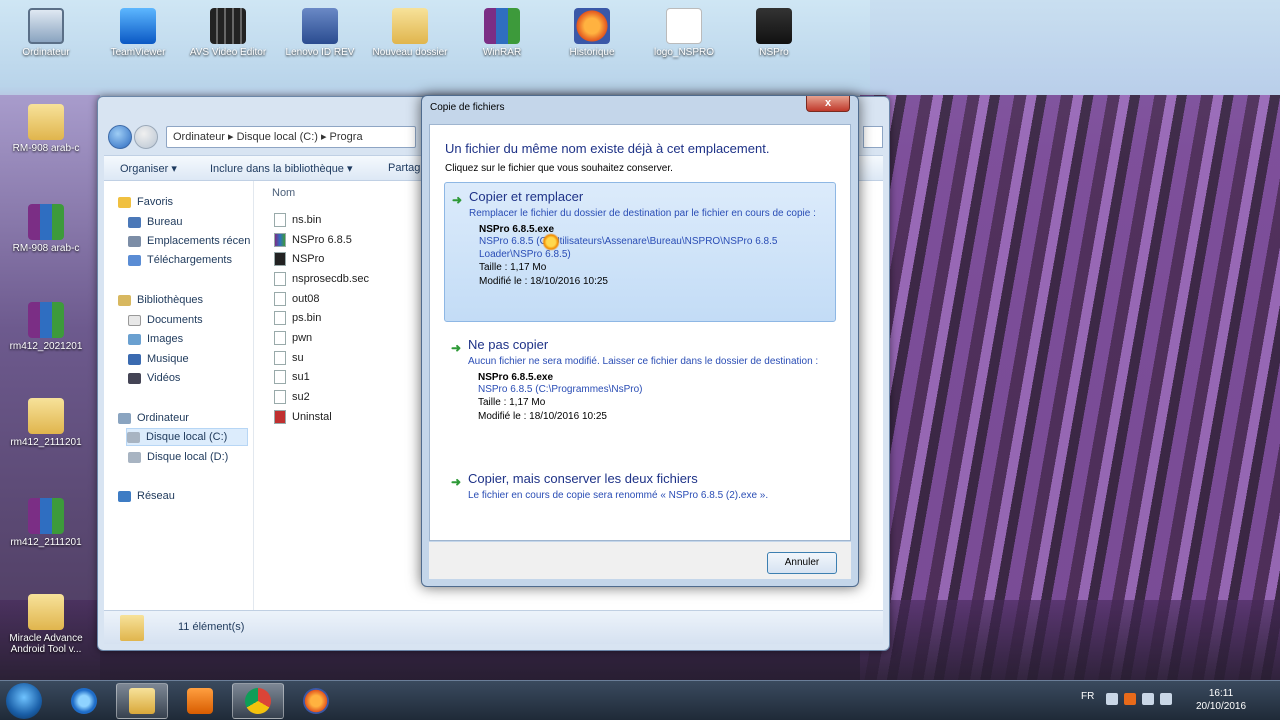 This screenshot has width=1280, height=720. Describe the element at coordinates (154, 378) in the screenshot. I see `nav-videos: Vidéos` at that location.